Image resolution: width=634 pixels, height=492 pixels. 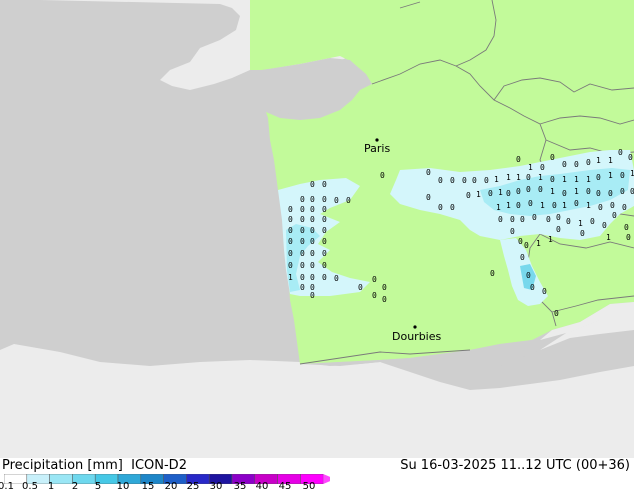 I want to click on colorbar-tick-label: 2, so click(x=75, y=486).